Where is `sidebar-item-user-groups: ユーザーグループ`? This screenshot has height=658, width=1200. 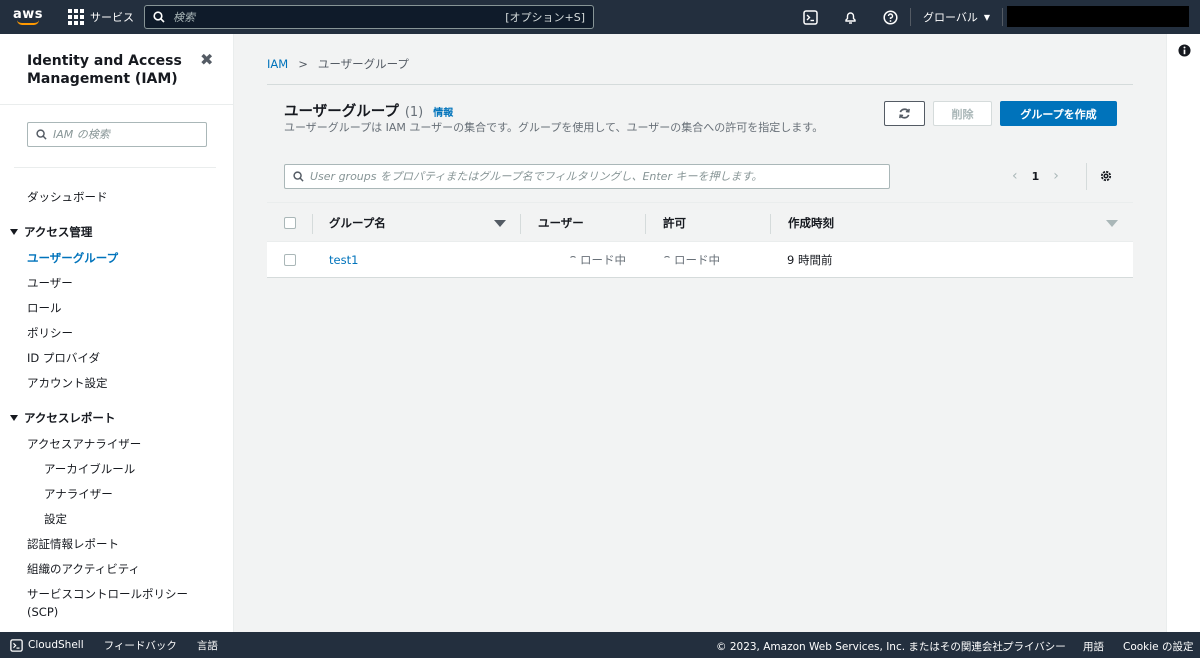 sidebar-item-user-groups: ユーザーグループ is located at coordinates (72, 258).